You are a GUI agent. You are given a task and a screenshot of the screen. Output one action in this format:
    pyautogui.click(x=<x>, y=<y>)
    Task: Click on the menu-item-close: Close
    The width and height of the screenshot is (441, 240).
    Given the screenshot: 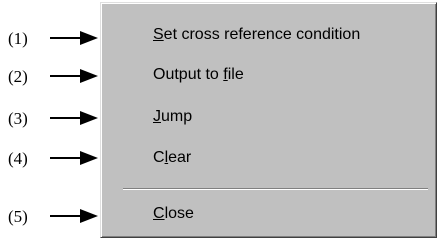 What is the action you would take?
    pyautogui.click(x=173, y=214)
    